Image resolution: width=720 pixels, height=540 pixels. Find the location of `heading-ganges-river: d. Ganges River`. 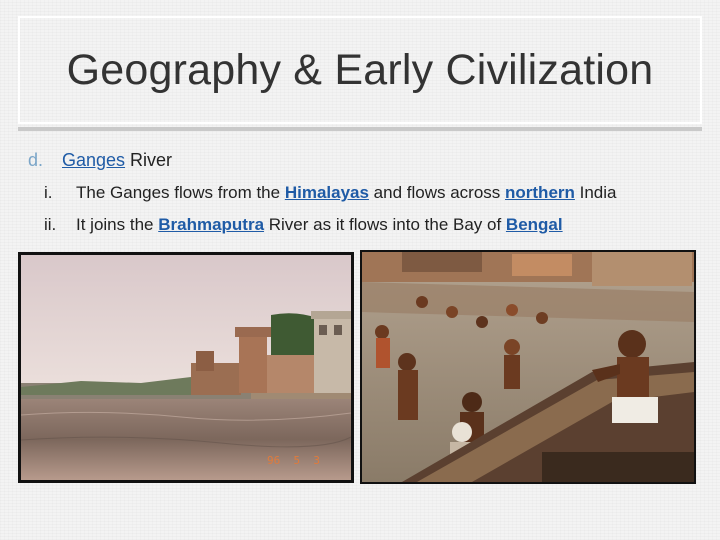

heading-ganges-river: d. Ganges River is located at coordinates (353, 160).